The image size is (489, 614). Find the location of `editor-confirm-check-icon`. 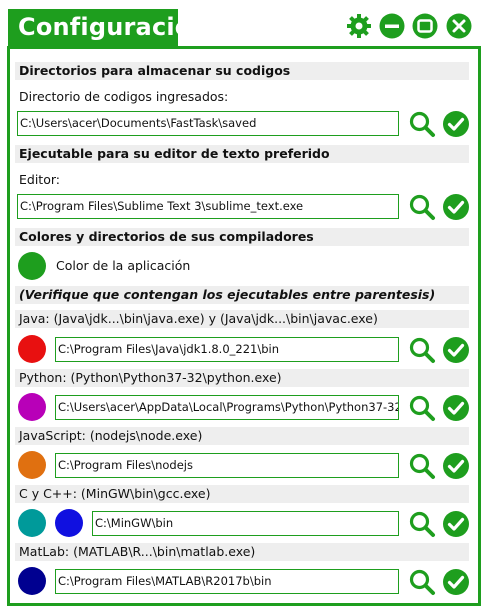

editor-confirm-check-icon is located at coordinates (456, 207).